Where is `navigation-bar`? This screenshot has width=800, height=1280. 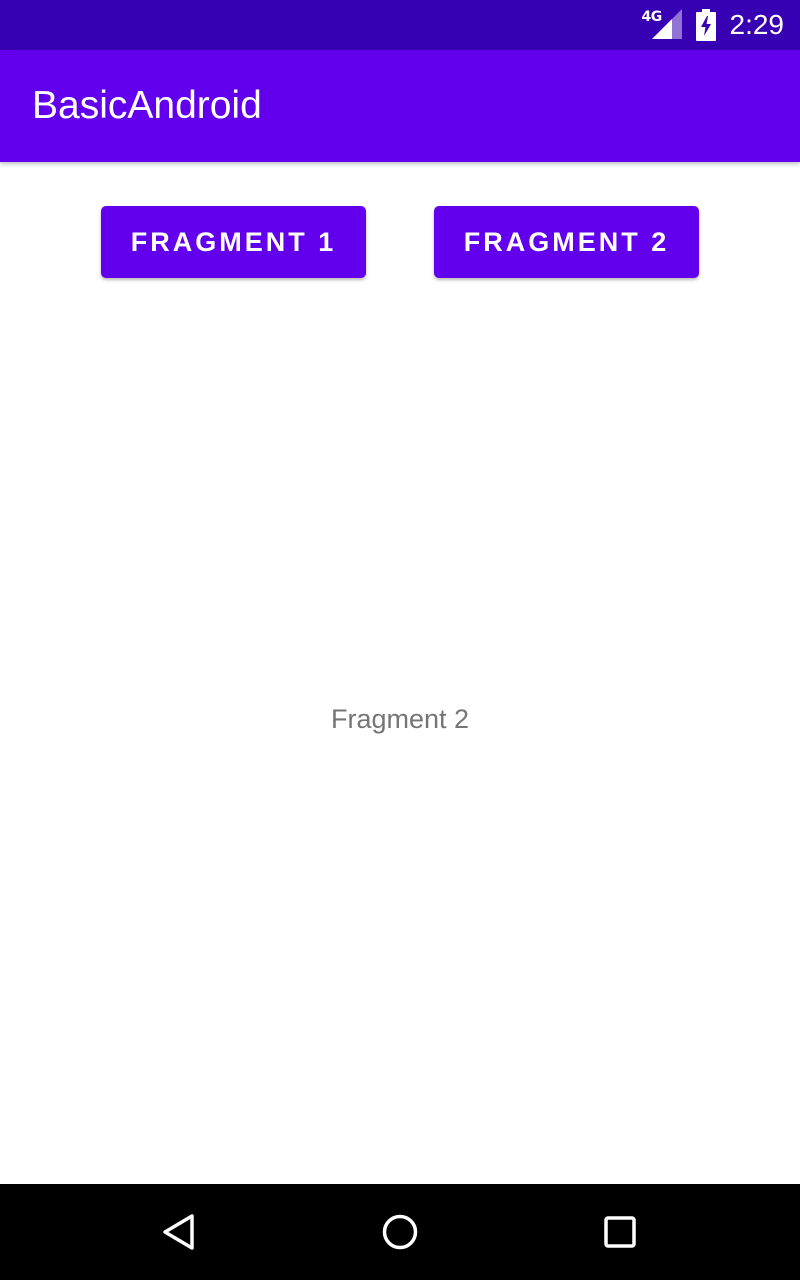 navigation-bar is located at coordinates (400, 1232).